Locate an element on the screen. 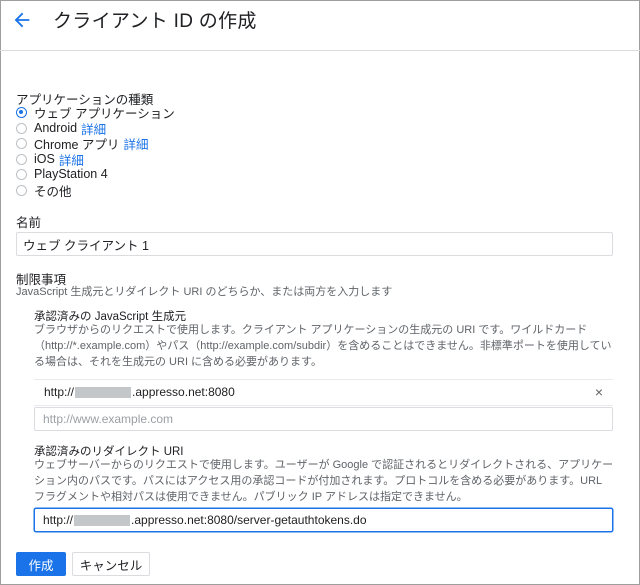 The image size is (640, 585). page-title: クライアント ID の作成 is located at coordinates (155, 21).